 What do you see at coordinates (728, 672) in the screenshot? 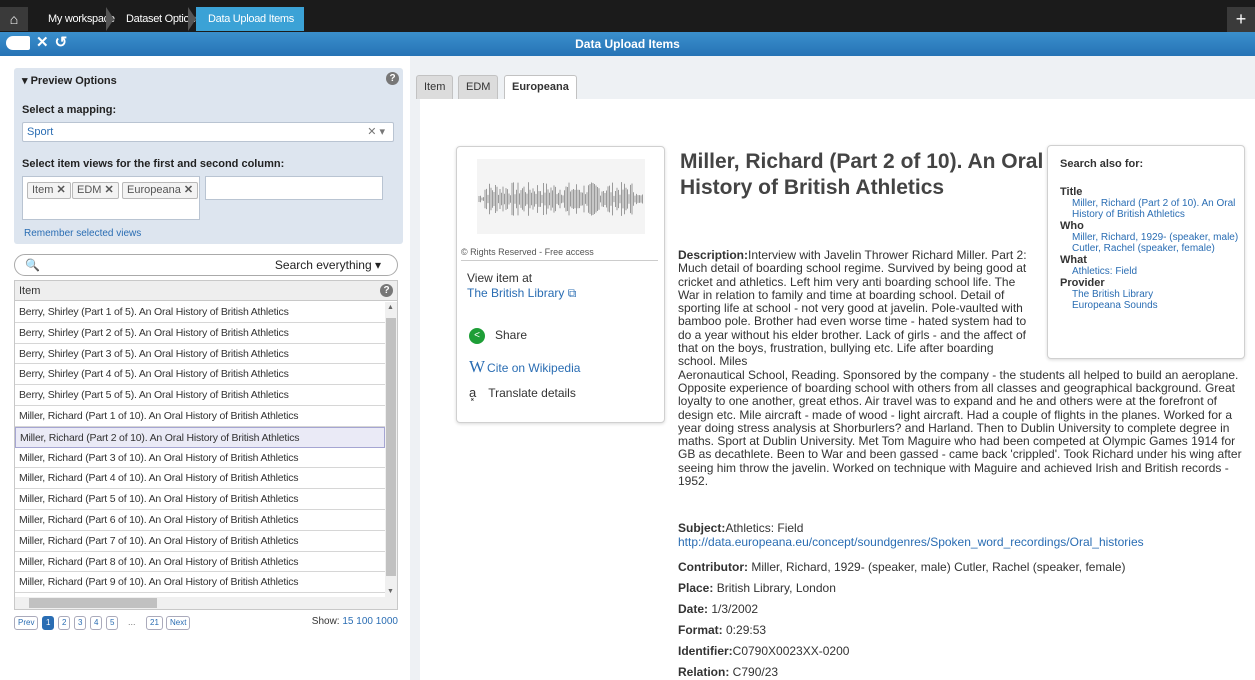
I see `relation-field: Relation: C790/23` at bounding box center [728, 672].